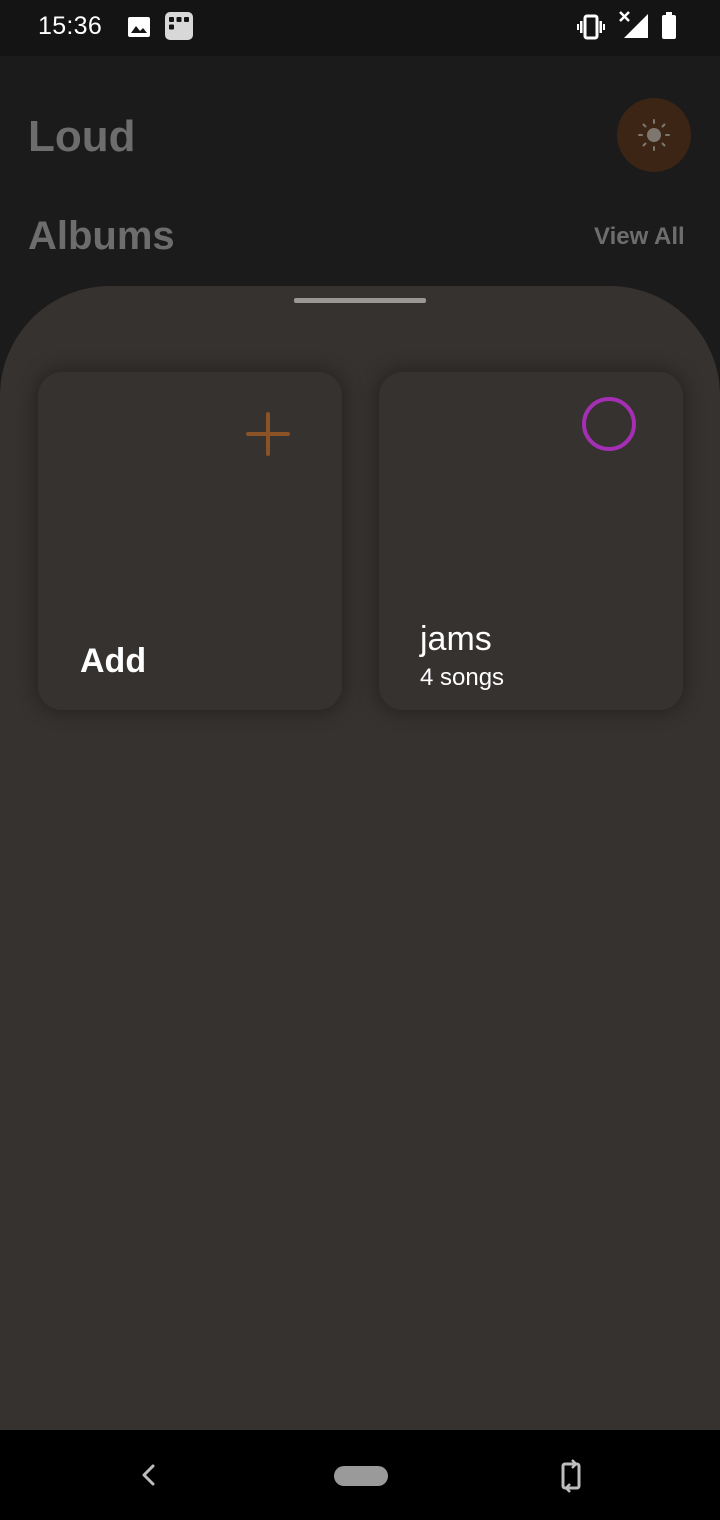 This screenshot has height=1520, width=720. I want to click on signal-no-data-icon, so click(633, 24).